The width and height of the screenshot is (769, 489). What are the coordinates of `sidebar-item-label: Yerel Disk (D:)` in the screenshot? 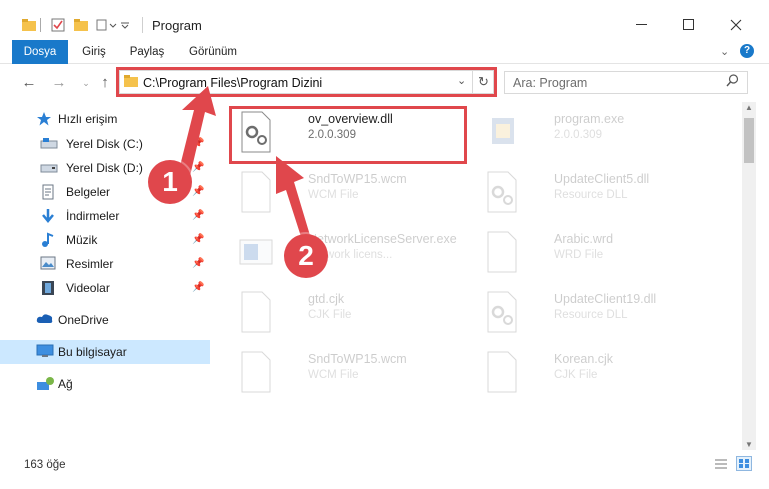 It's located at (104, 168).